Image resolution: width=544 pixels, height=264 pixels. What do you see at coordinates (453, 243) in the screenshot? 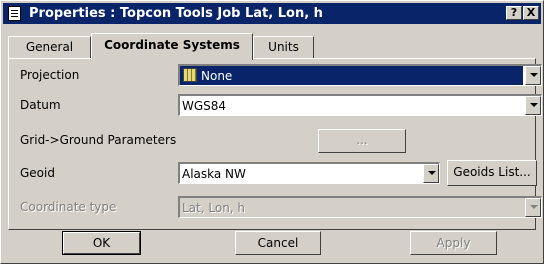
I see `apply-button: Apply` at bounding box center [453, 243].